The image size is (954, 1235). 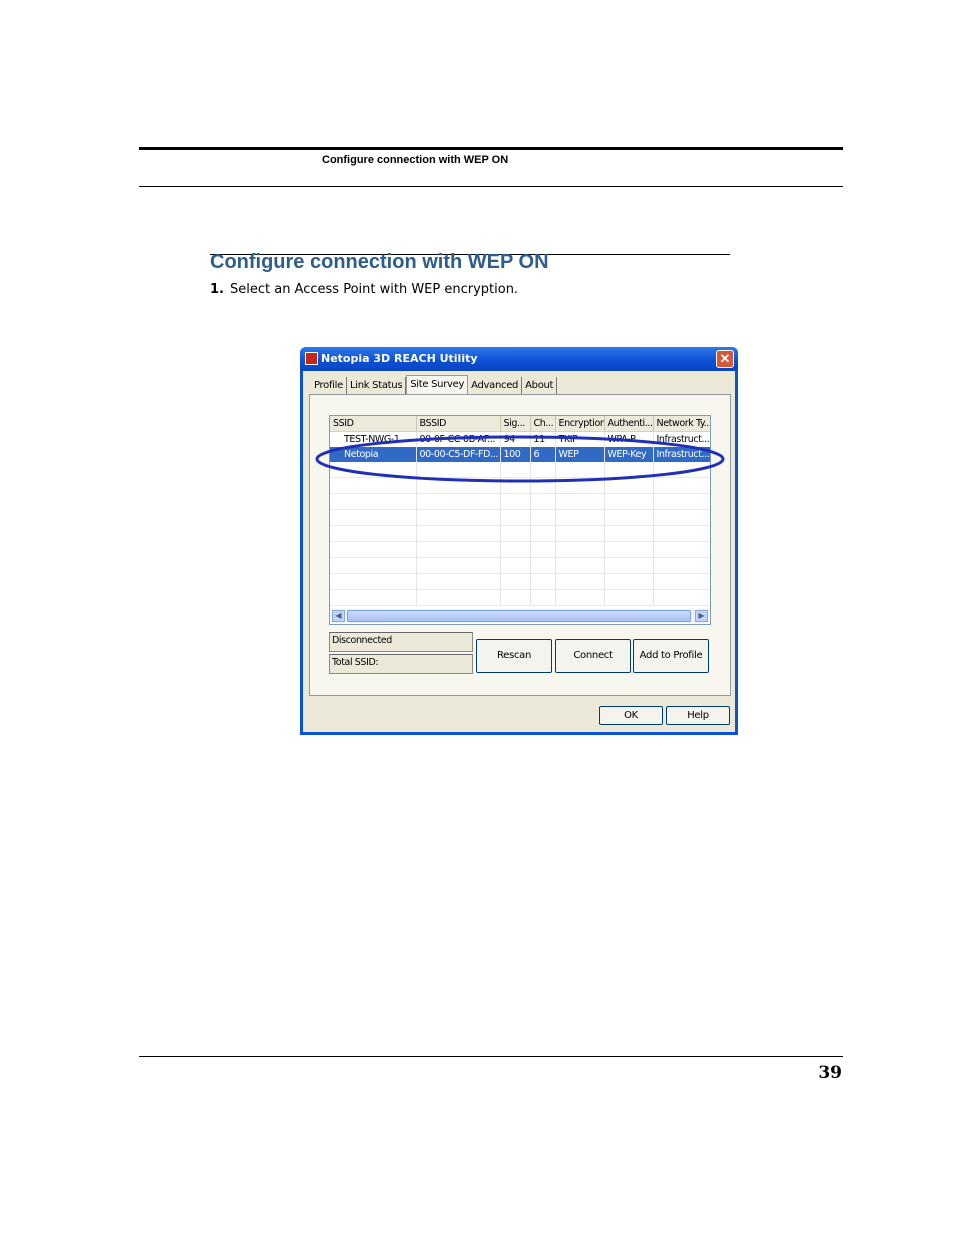 What do you see at coordinates (519, 359) in the screenshot?
I see `title-bar: Netopia 3D REACH Utility ✕` at bounding box center [519, 359].